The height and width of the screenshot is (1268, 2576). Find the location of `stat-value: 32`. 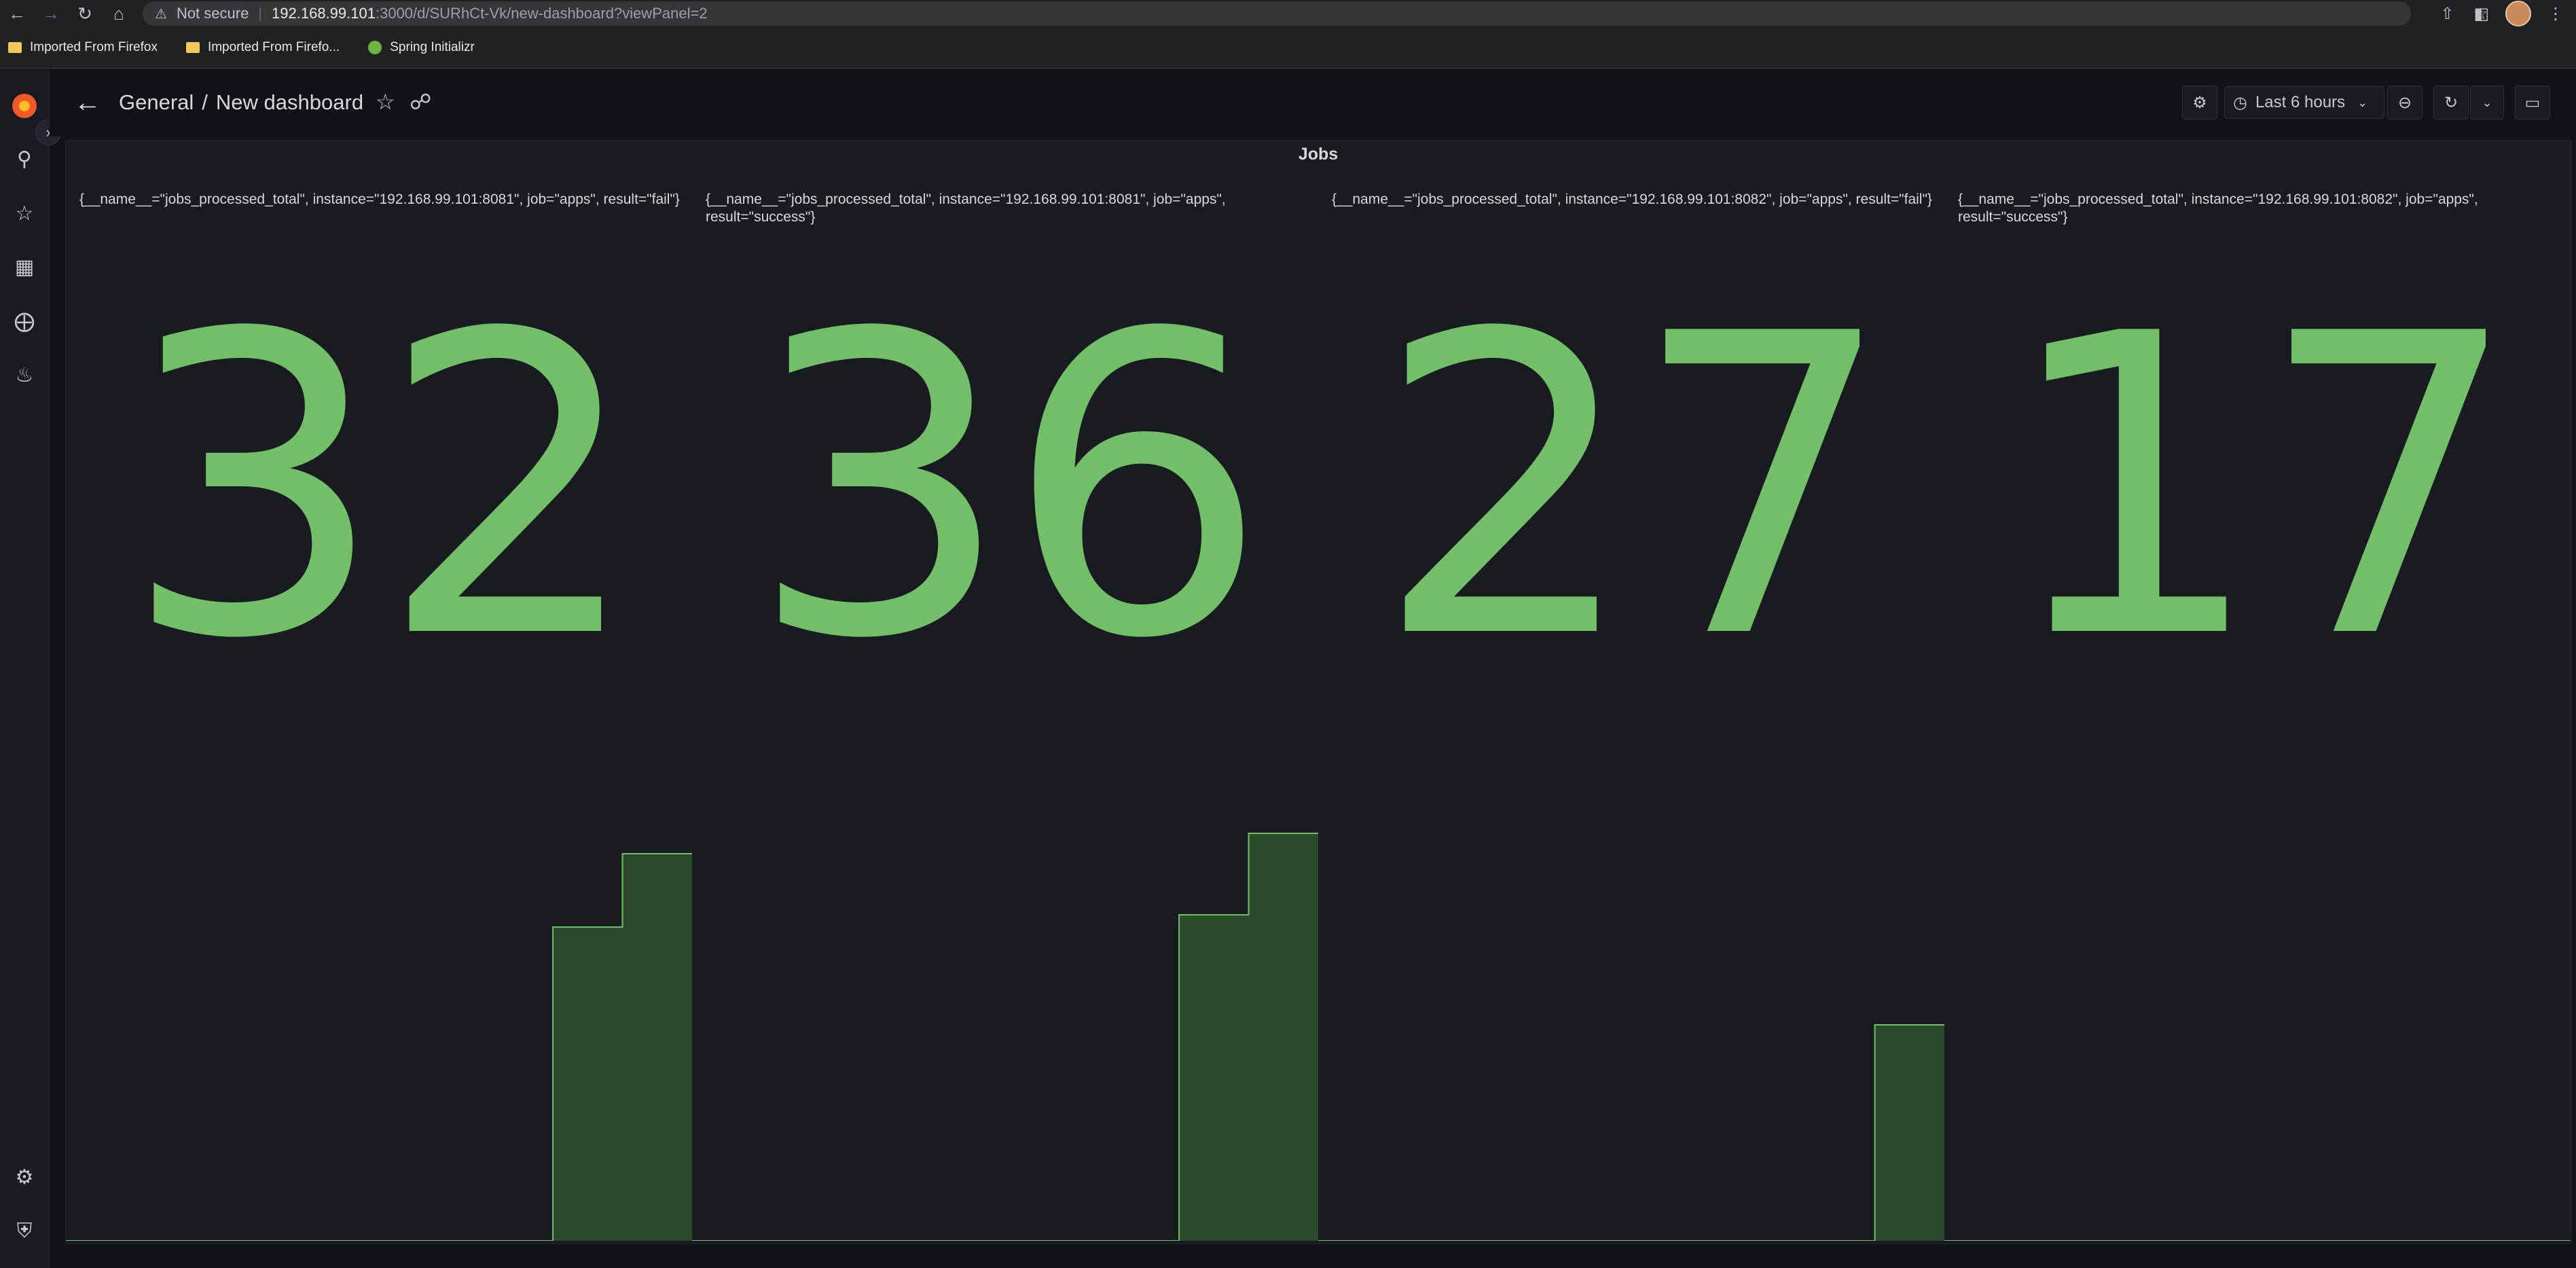

stat-value: 32 is located at coordinates (382, 488).